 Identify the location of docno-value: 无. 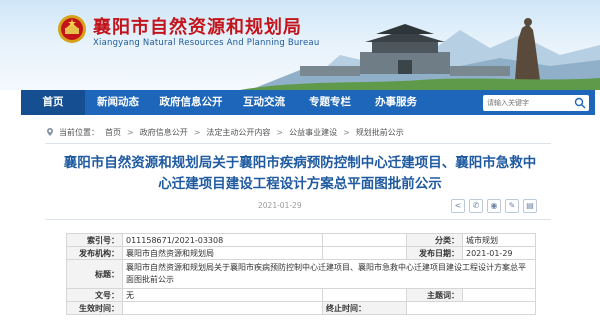
(222, 295).